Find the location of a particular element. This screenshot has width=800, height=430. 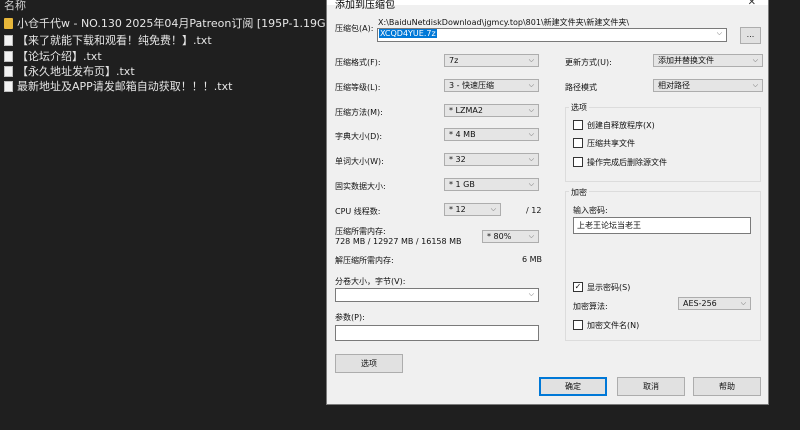

sfx-label: 创建自释放程序(X) is located at coordinates (621, 125).